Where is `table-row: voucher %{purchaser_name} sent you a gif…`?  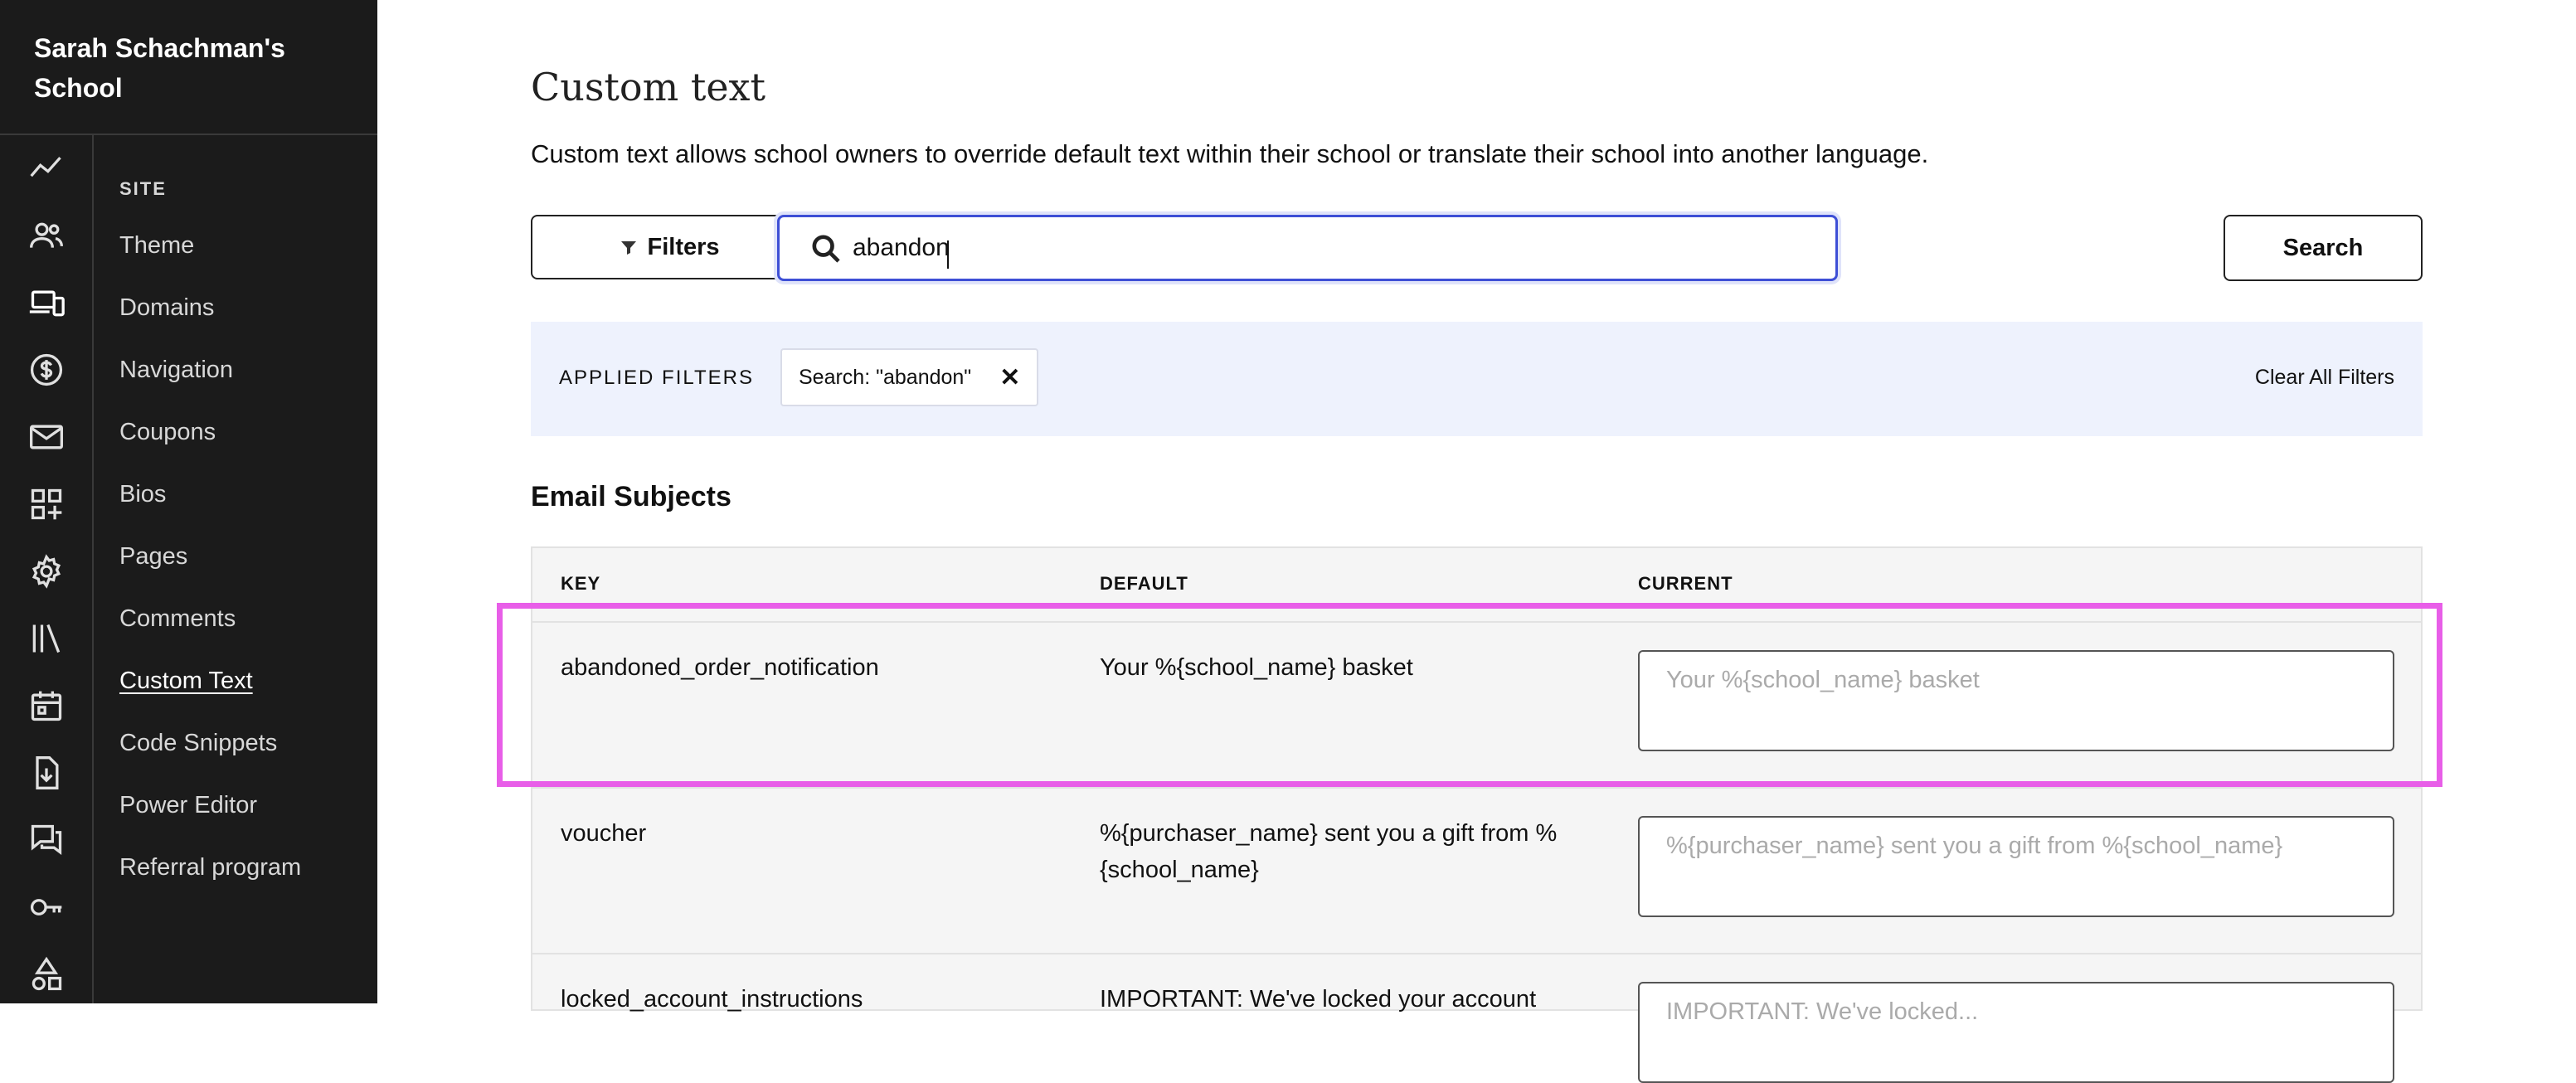
table-row: voucher %{purchaser_name} sent you a gif… is located at coordinates (1476, 871).